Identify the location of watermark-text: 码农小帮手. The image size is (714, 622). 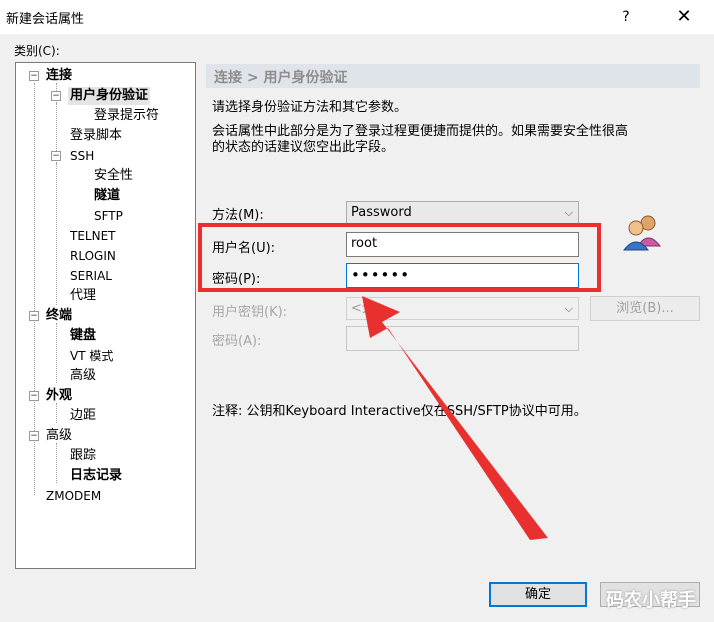
(651, 600).